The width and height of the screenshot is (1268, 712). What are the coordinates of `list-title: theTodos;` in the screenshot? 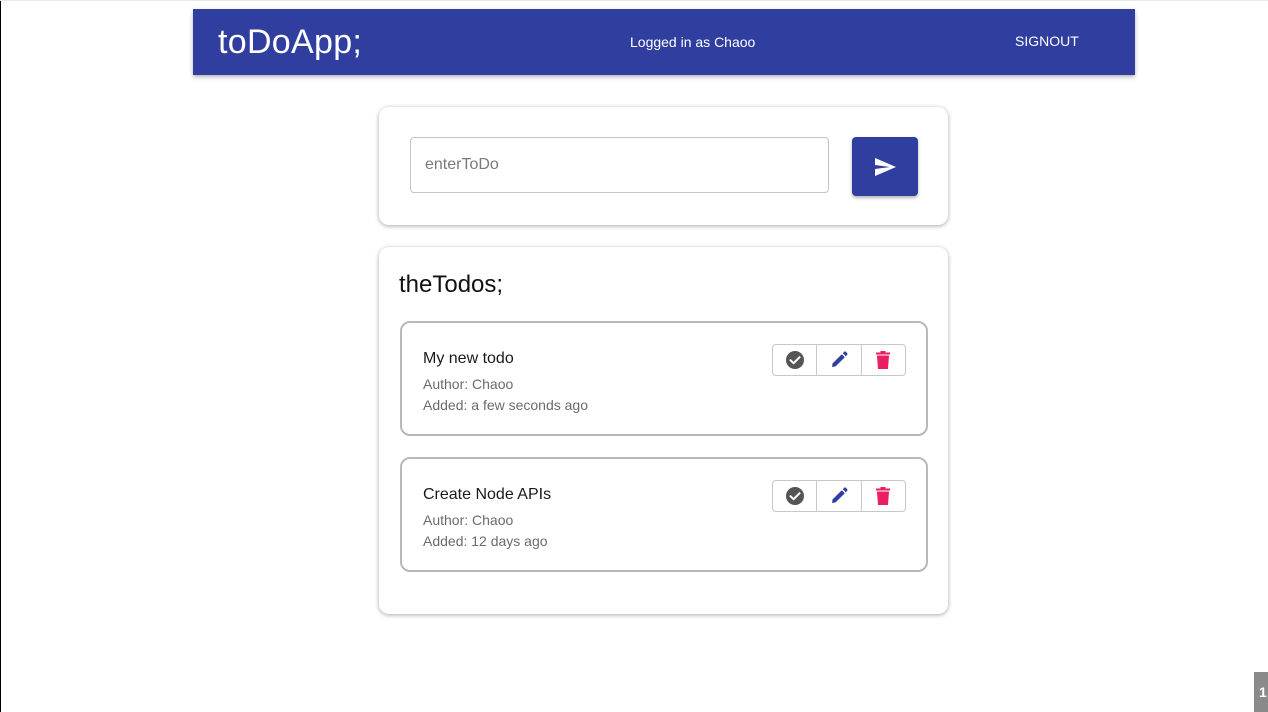 It's located at (451, 284).